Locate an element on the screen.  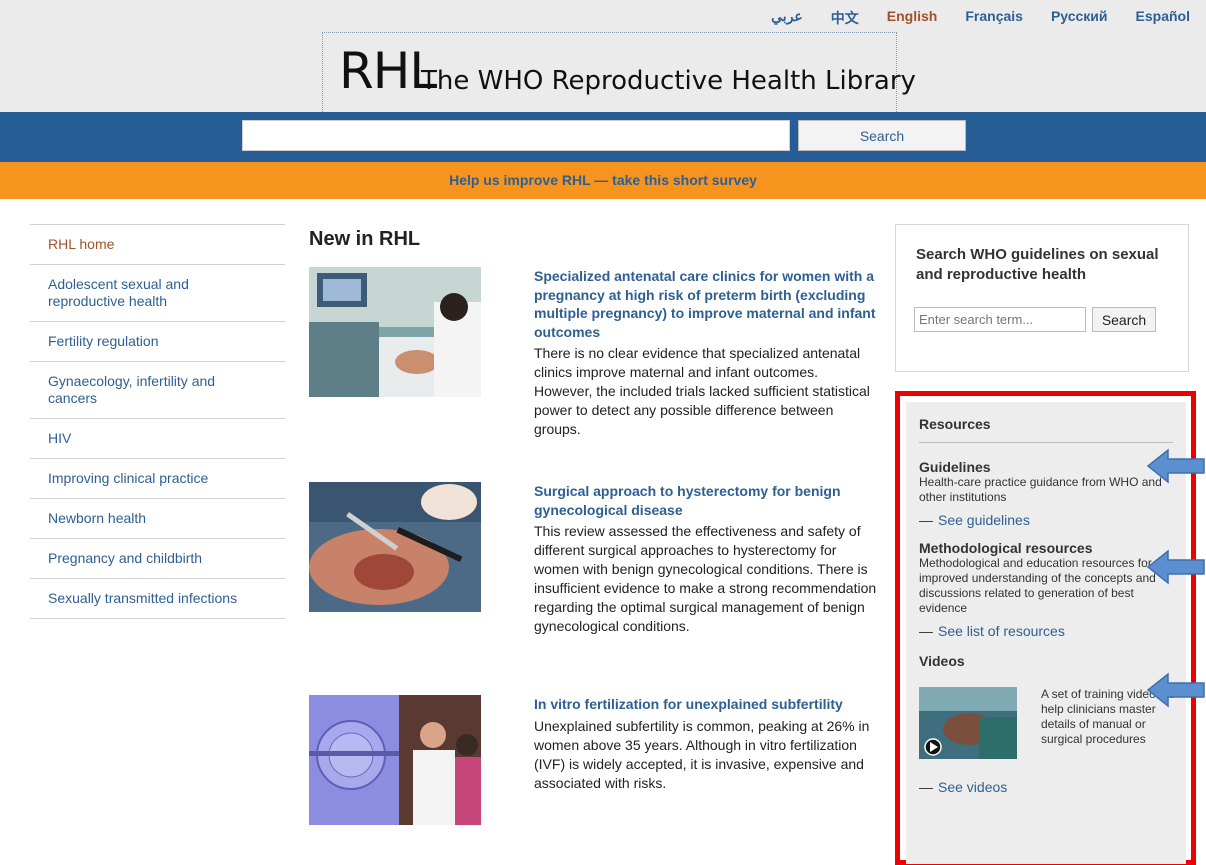
logo-full-name: The WHO Reproductive Health Library is located at coordinates (668, 81).